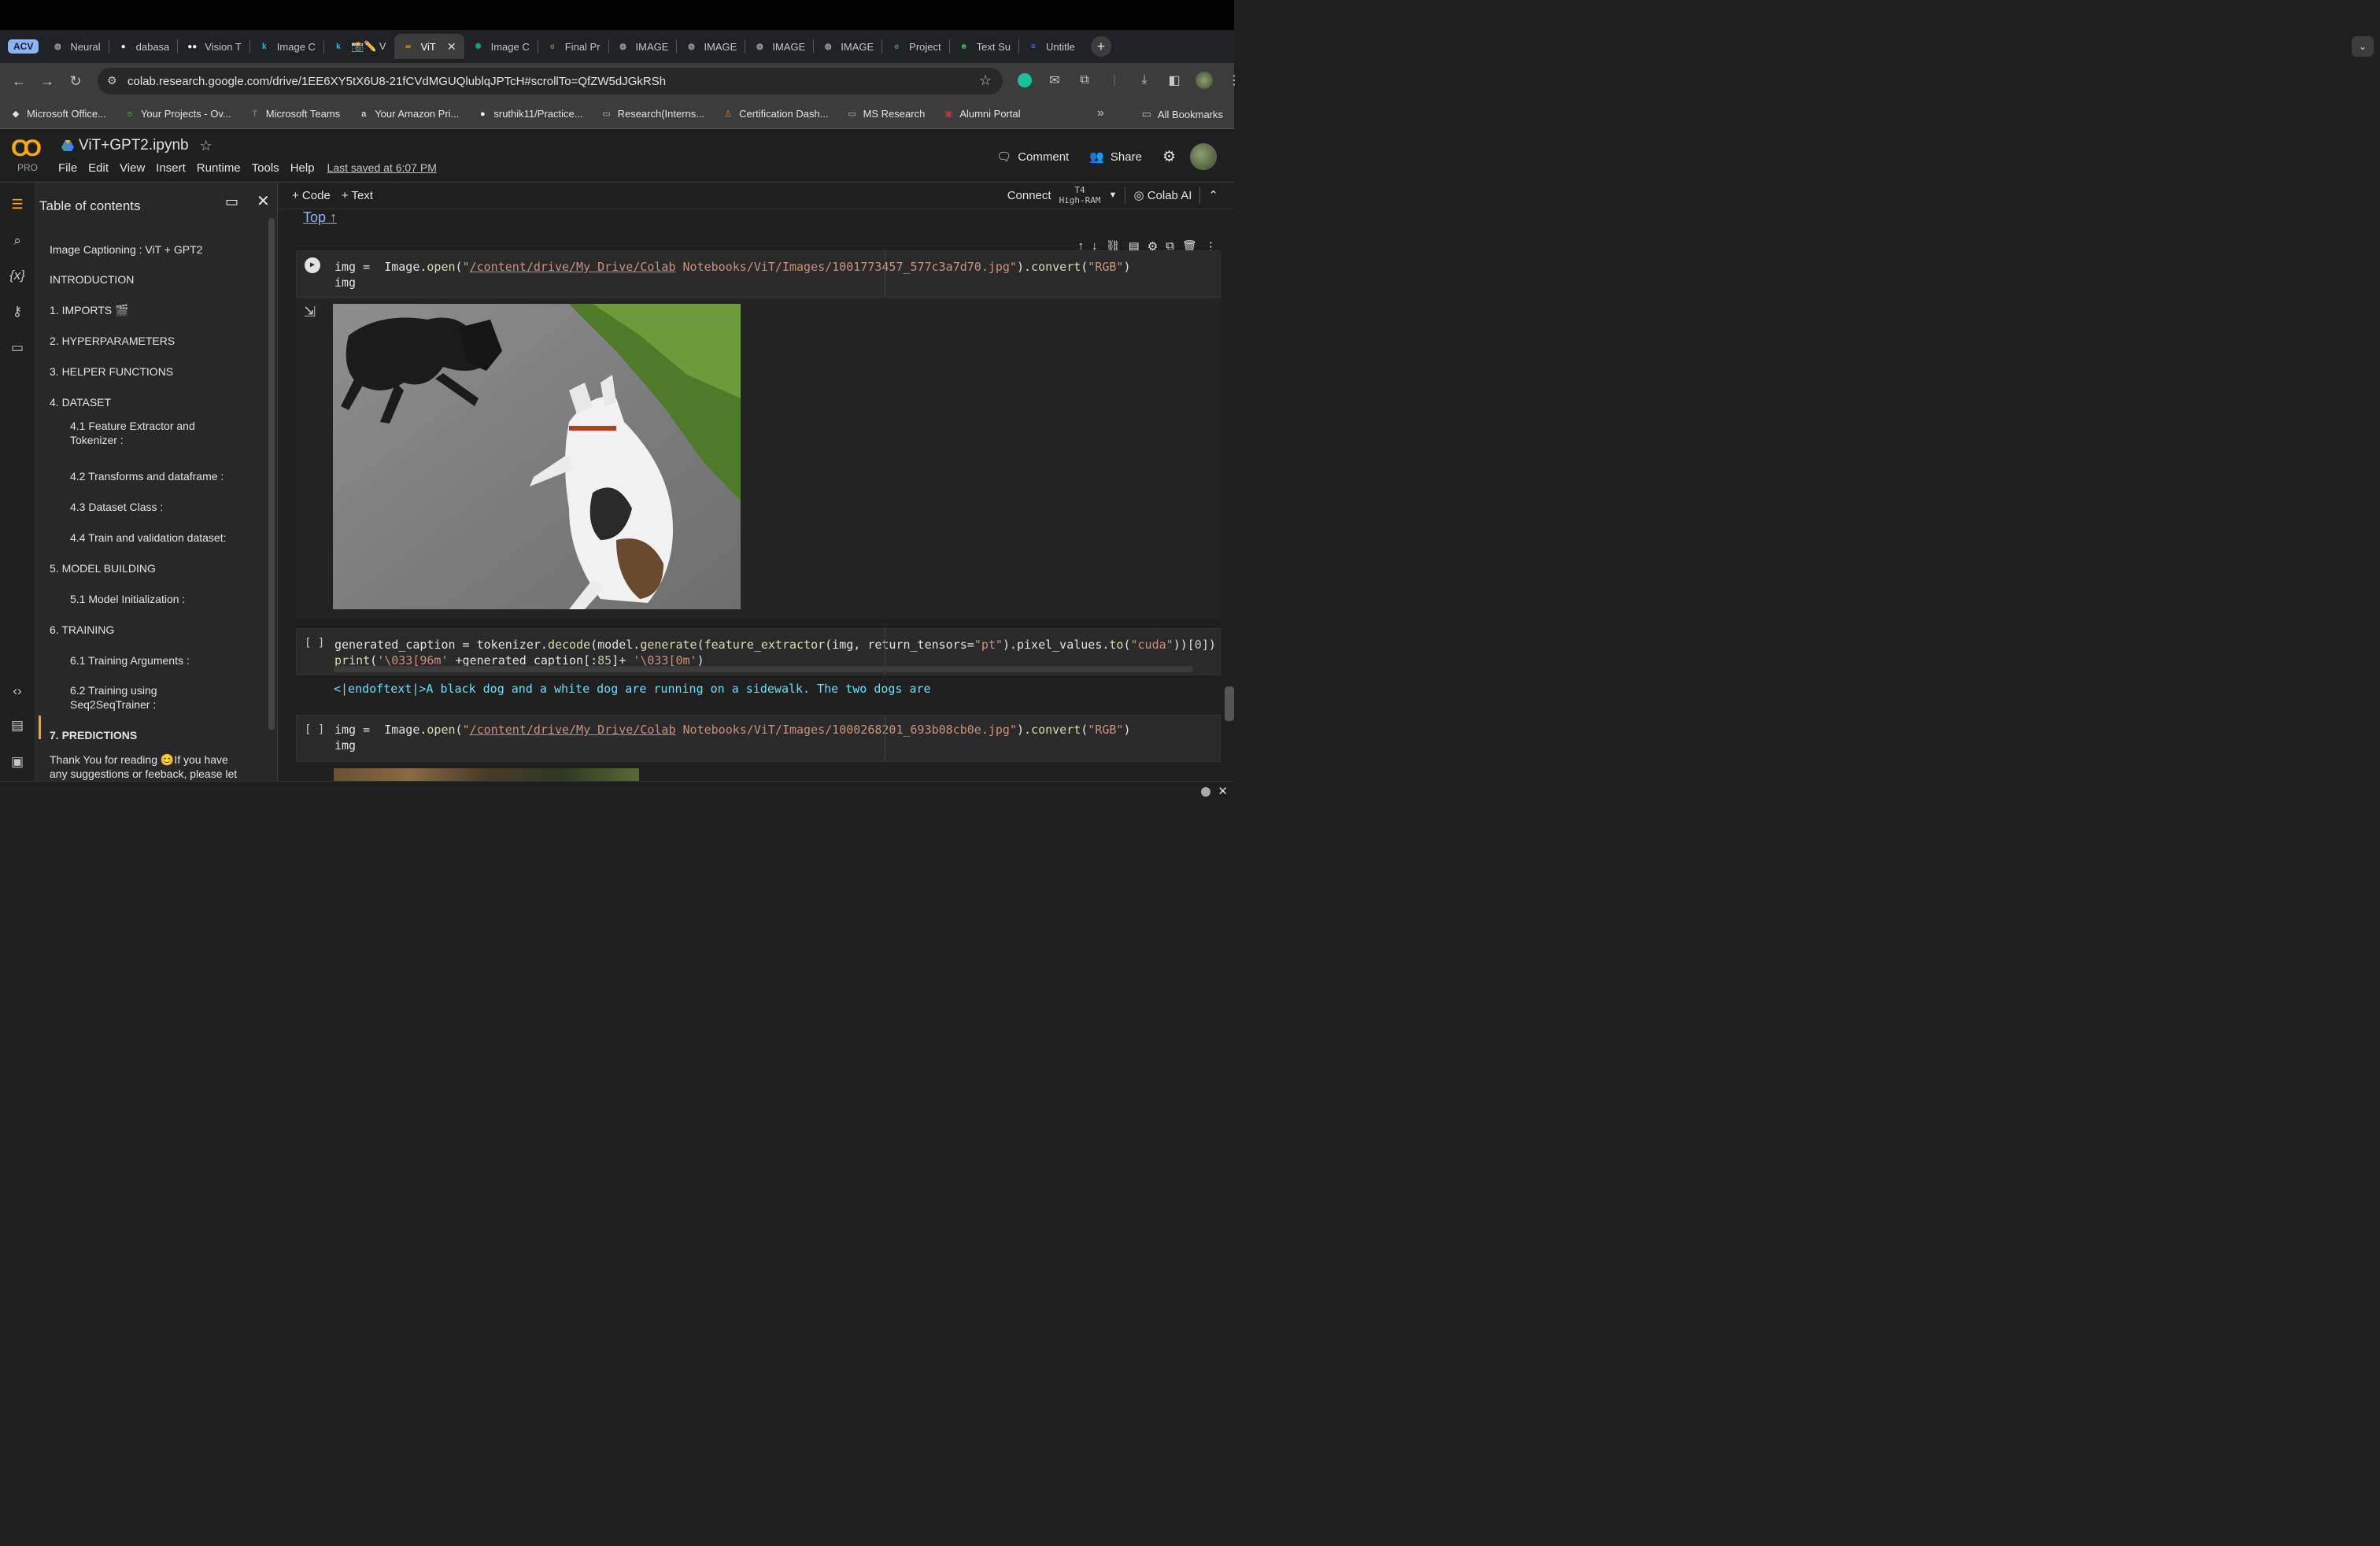  What do you see at coordinates (148, 250) in the screenshot?
I see `toc-item: Image Captioning : ViT + GPT2` at bounding box center [148, 250].